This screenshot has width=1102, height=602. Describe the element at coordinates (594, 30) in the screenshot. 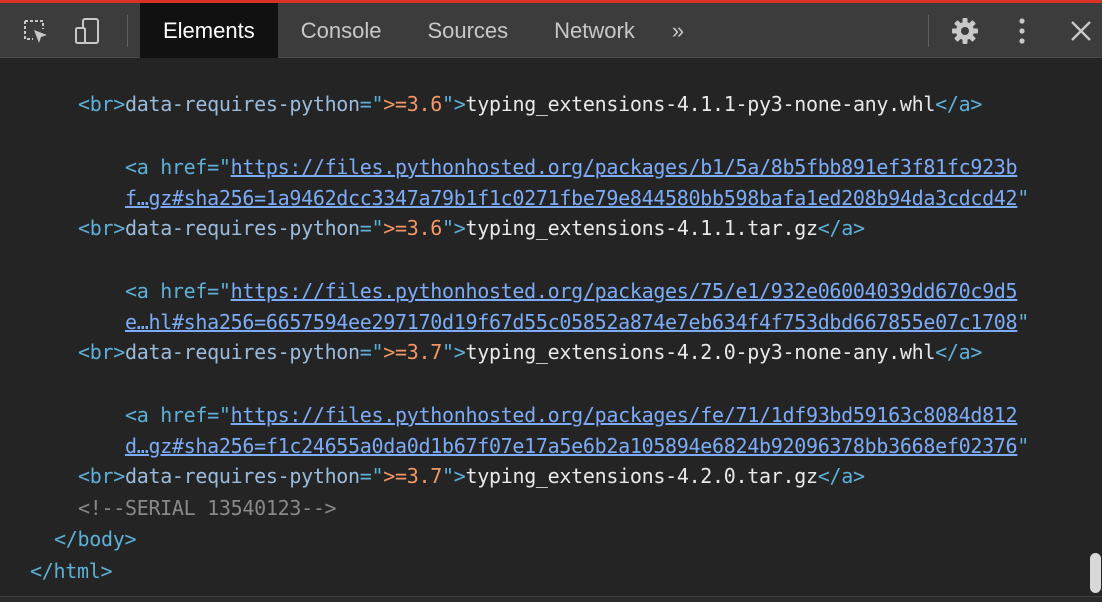

I see `tab-network: Network` at that location.